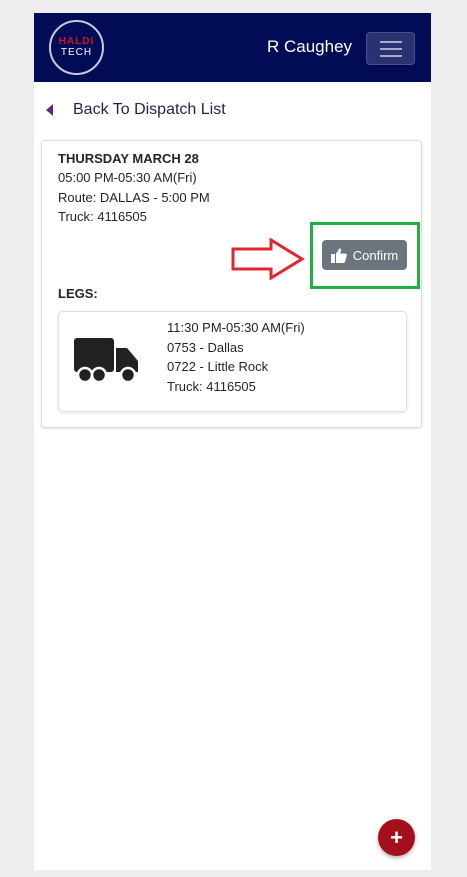 The width and height of the screenshot is (467, 877). Describe the element at coordinates (236, 327) in the screenshot. I see `leg-time: 11:30 PM-05:30 AM(Fri)` at that location.